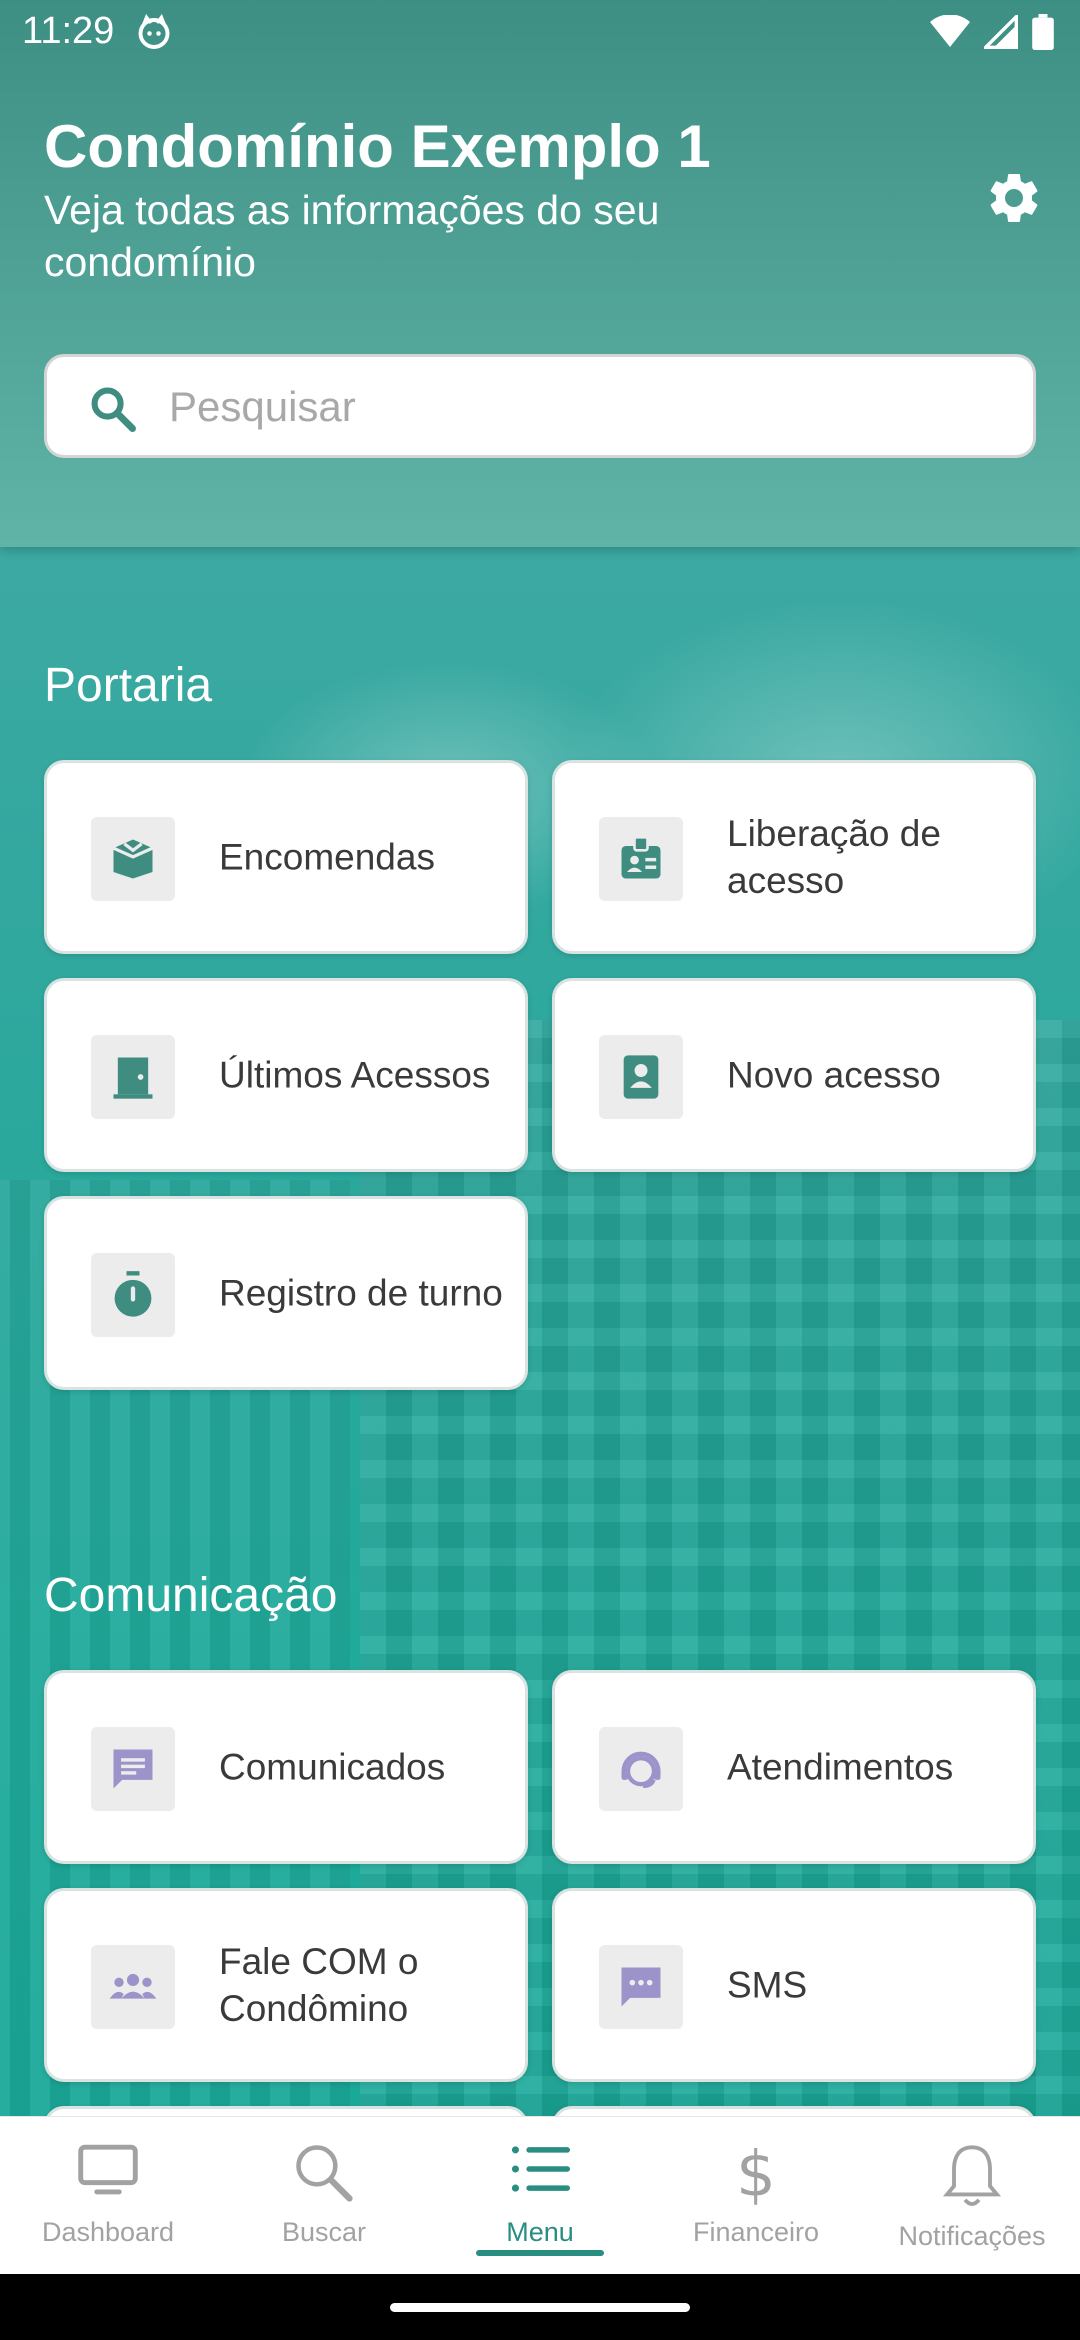 The width and height of the screenshot is (1080, 2340). Describe the element at coordinates (324, 2232) in the screenshot. I see `nav-label: Buscar` at that location.